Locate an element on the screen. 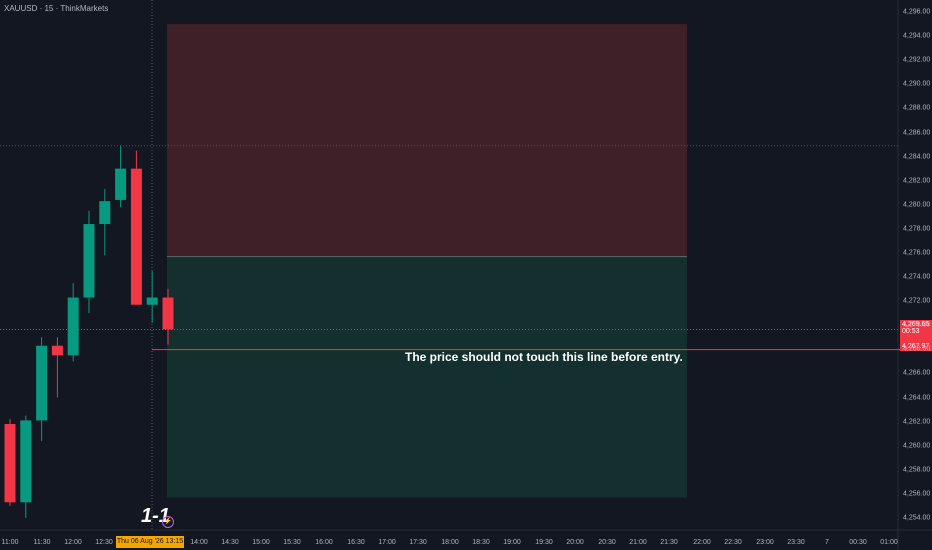 The height and width of the screenshot is (550, 932). time-tick-label: 11:00 is located at coordinates (10, 542).